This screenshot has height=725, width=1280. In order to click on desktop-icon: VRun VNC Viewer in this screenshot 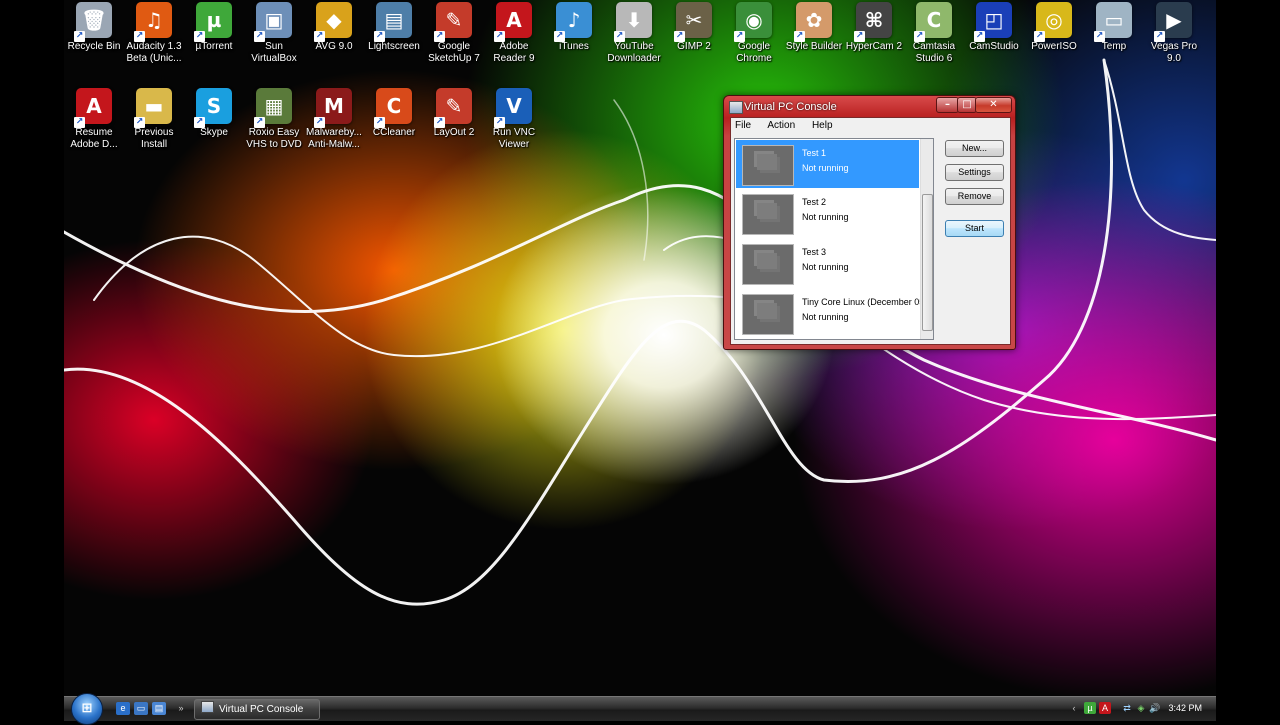, I will do `click(514, 119)`.